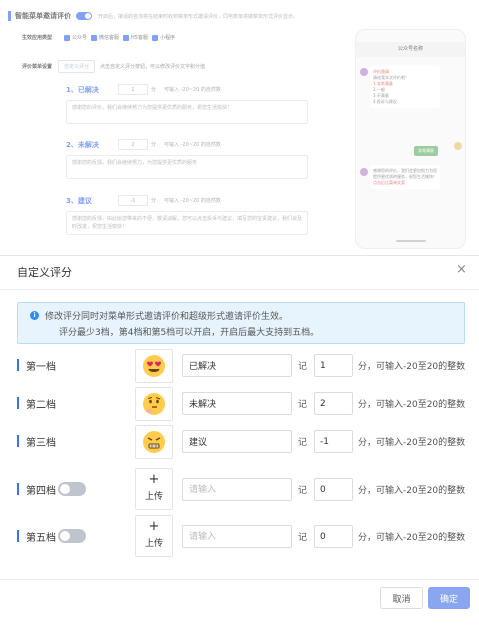 The width and height of the screenshot is (479, 625). Describe the element at coordinates (41, 405) in the screenshot. I see `row-label: 第二档` at that location.